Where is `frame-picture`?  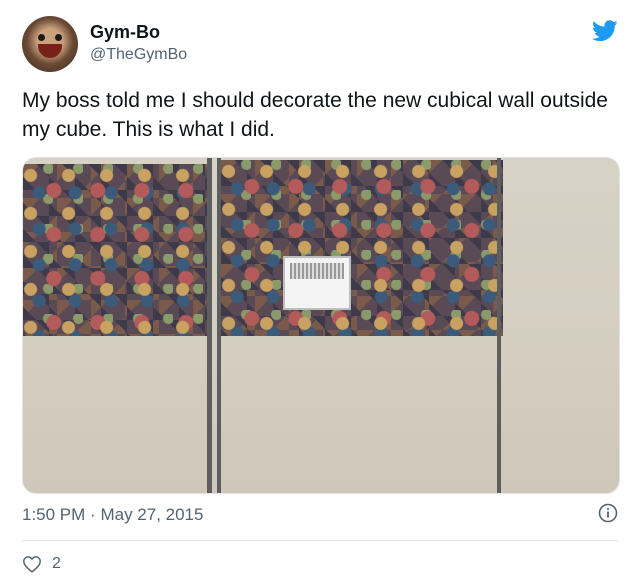
frame-picture is located at coordinates (317, 271).